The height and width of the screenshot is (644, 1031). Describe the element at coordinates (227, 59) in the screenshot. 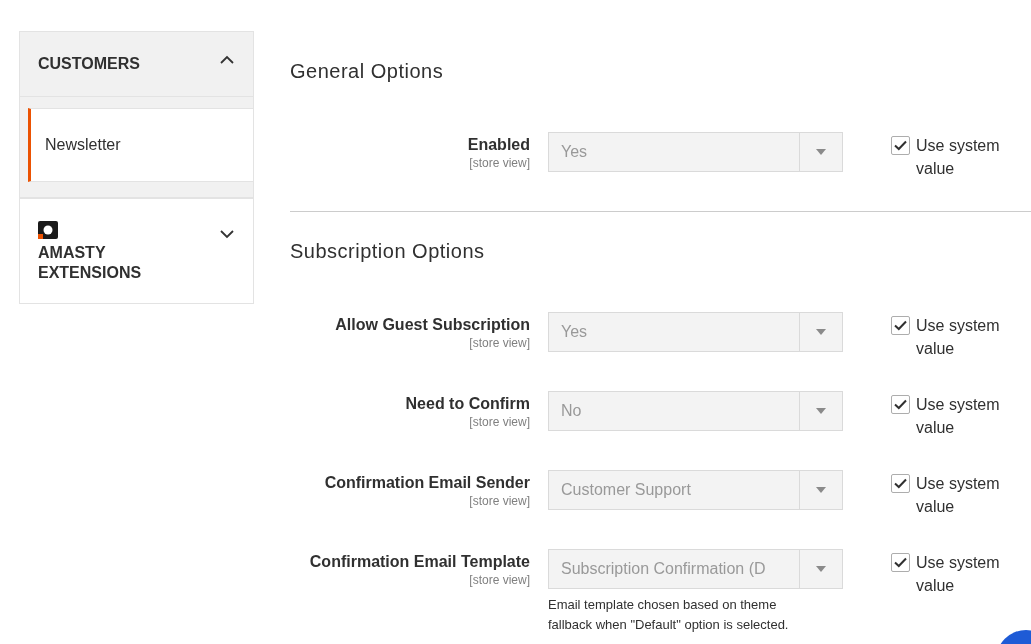

I see `chevron-up-icon` at that location.